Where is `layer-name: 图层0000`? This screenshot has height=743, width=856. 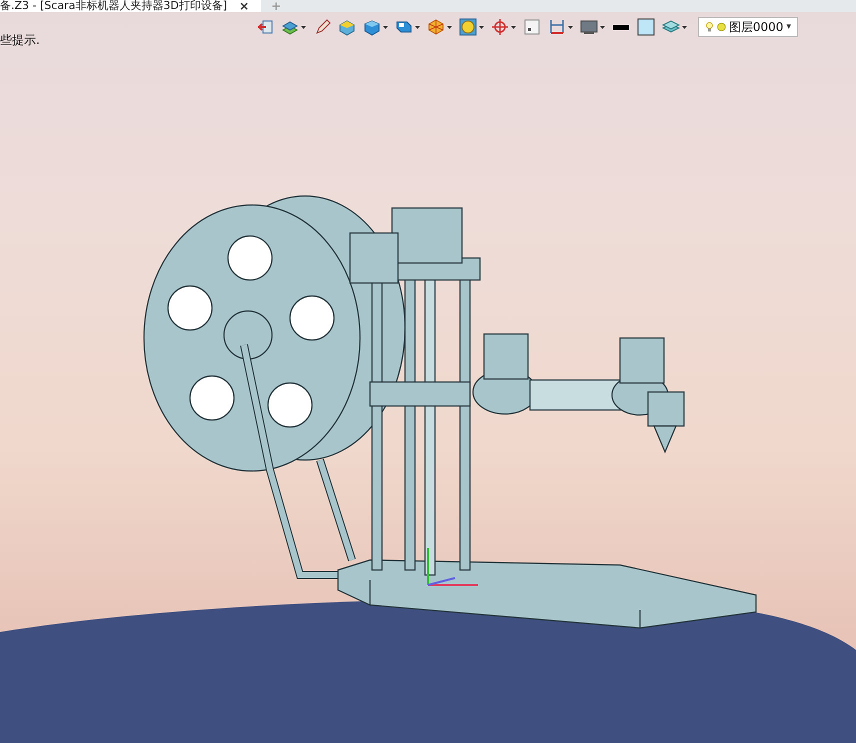 layer-name: 图层0000 is located at coordinates (756, 27).